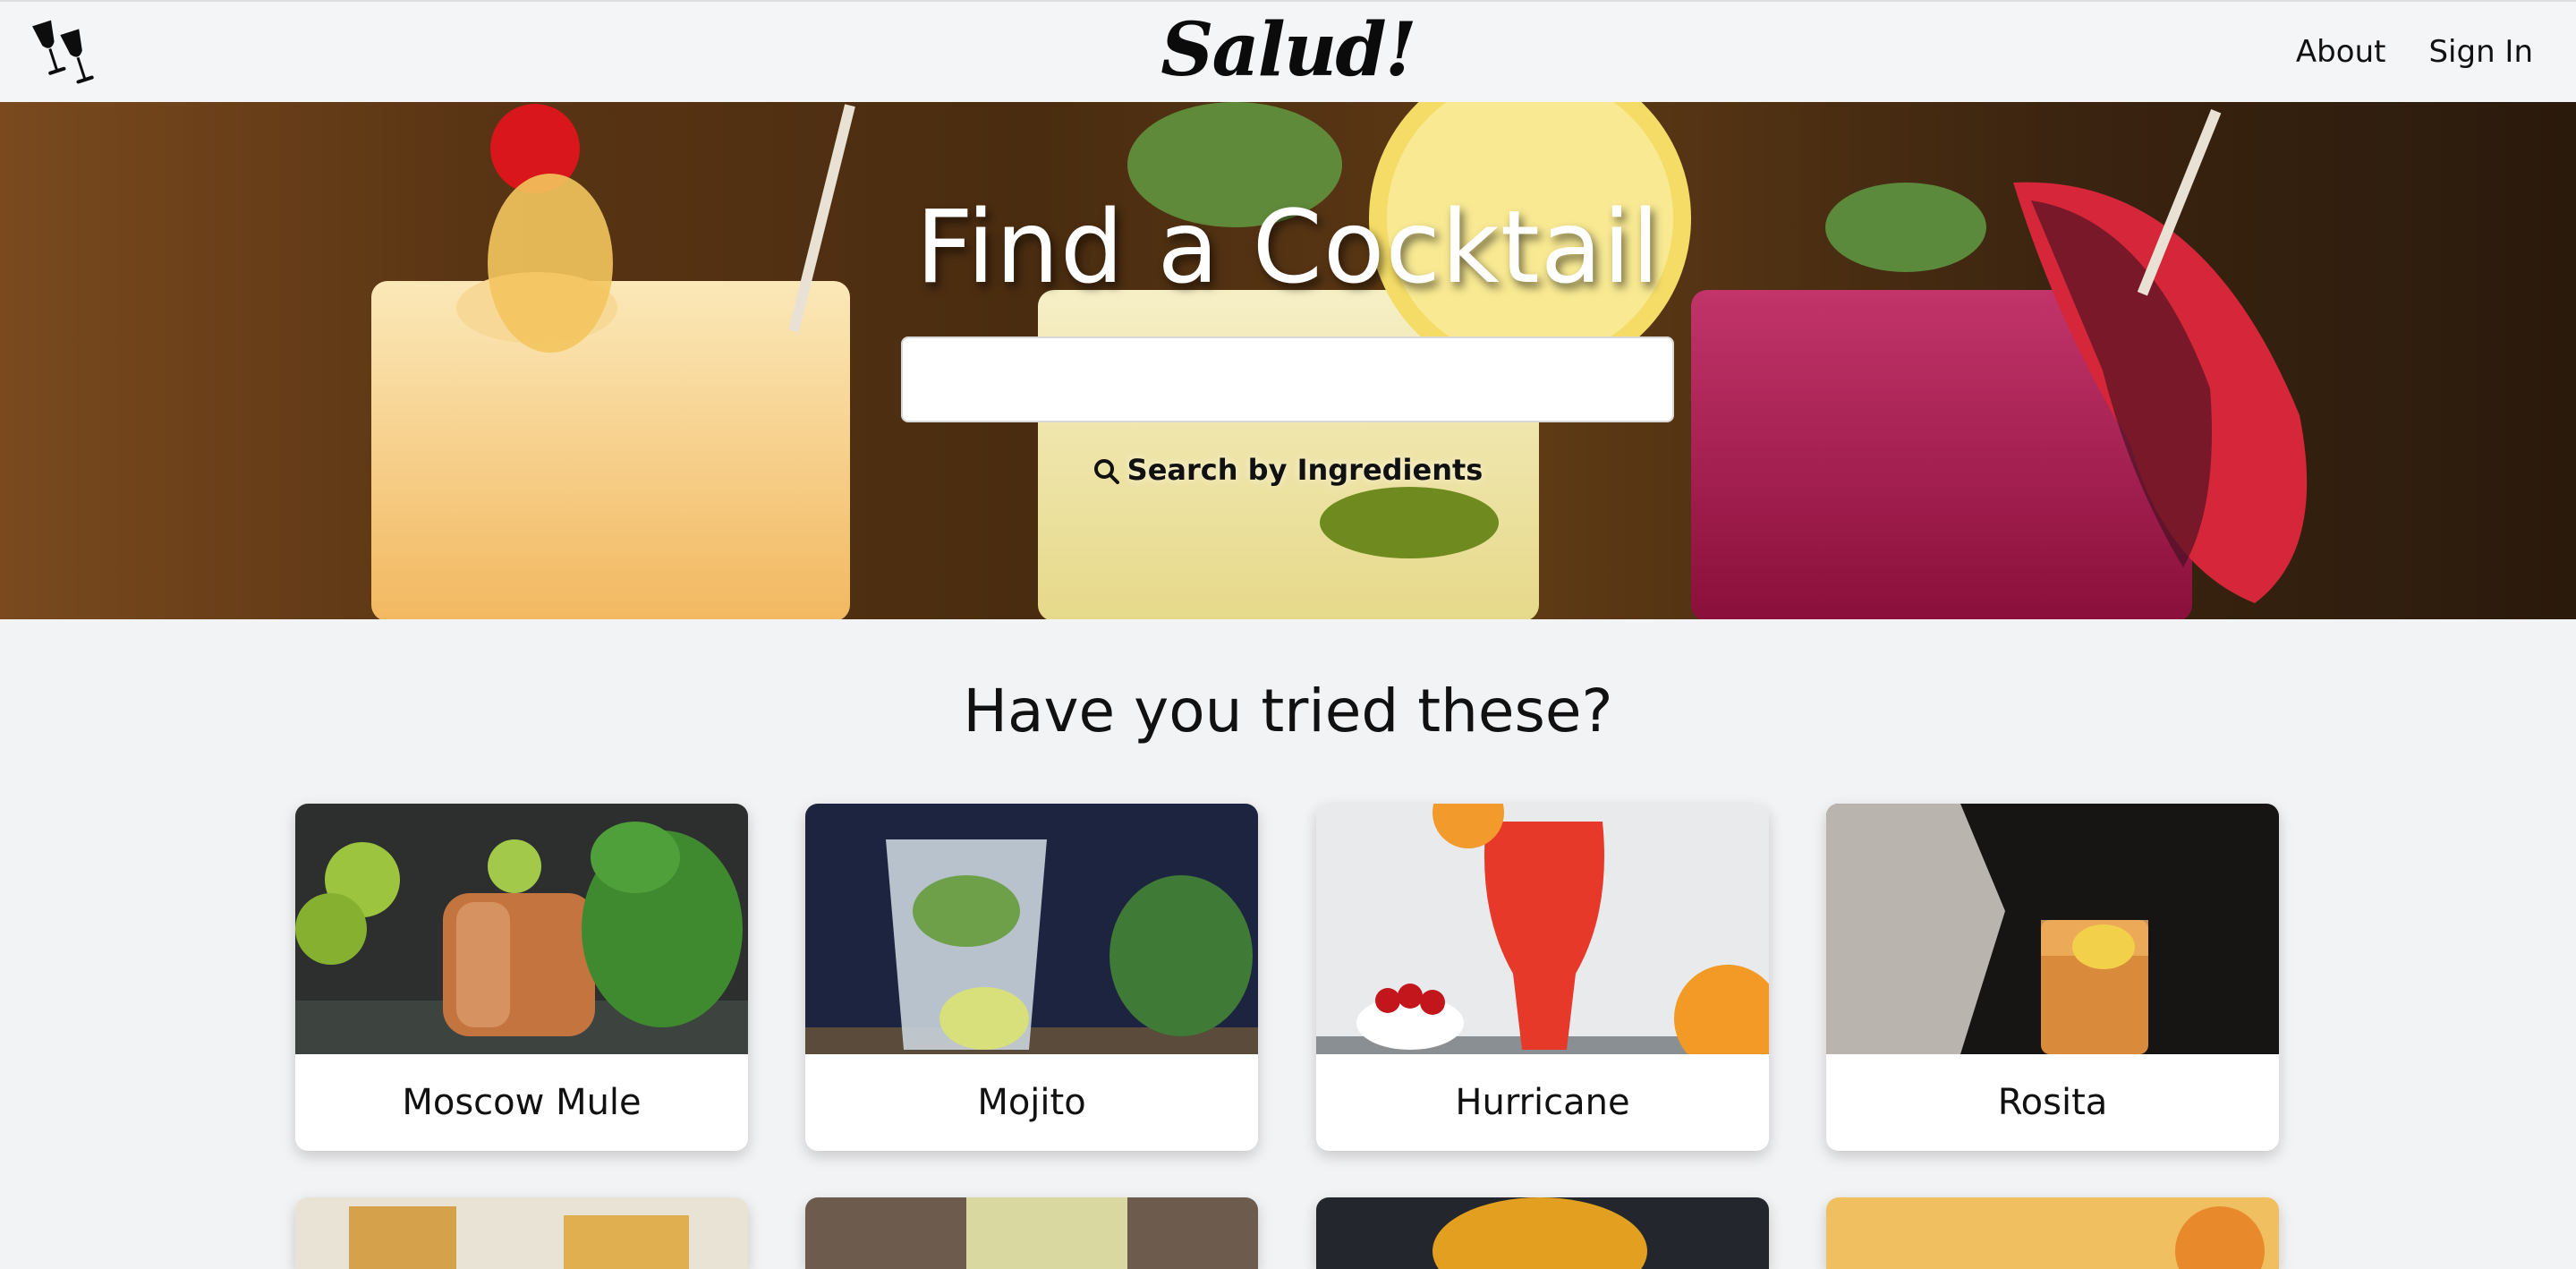  Describe the element at coordinates (1106, 471) in the screenshot. I see `search-icon` at that location.